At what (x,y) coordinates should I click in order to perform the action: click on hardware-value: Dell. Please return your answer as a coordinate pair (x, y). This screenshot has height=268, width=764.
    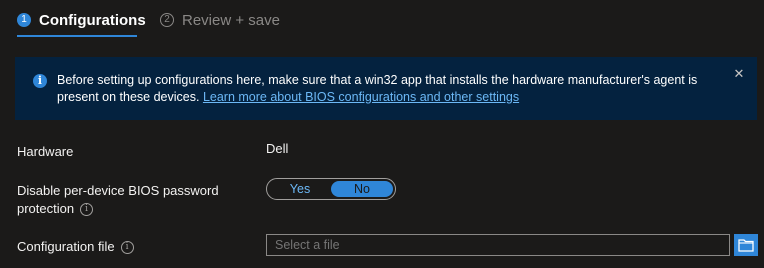
    Looking at the image, I should click on (277, 148).